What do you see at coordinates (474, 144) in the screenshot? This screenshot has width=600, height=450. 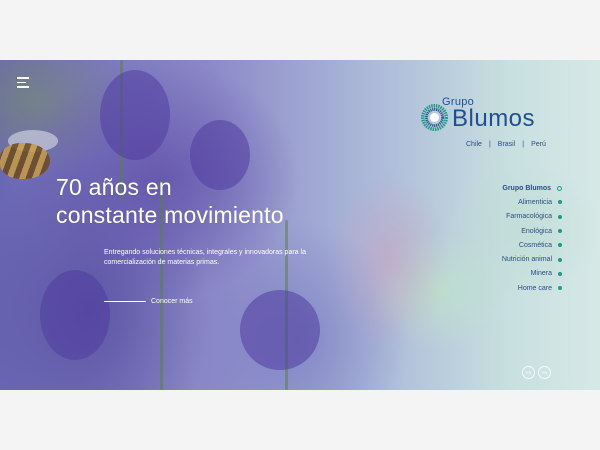 I see `country-link-chile: Chile` at bounding box center [474, 144].